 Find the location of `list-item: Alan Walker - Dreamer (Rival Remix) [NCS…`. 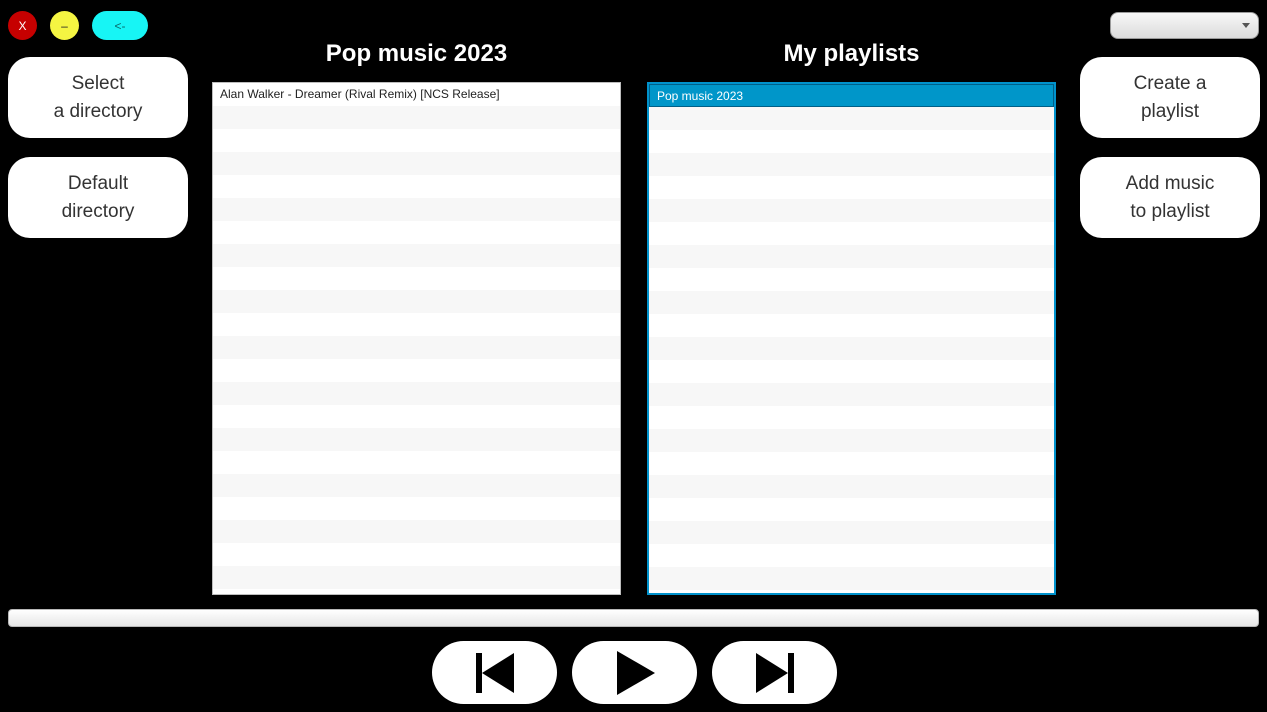

list-item: Alan Walker - Dreamer (Rival Remix) [NCS… is located at coordinates (416, 94).